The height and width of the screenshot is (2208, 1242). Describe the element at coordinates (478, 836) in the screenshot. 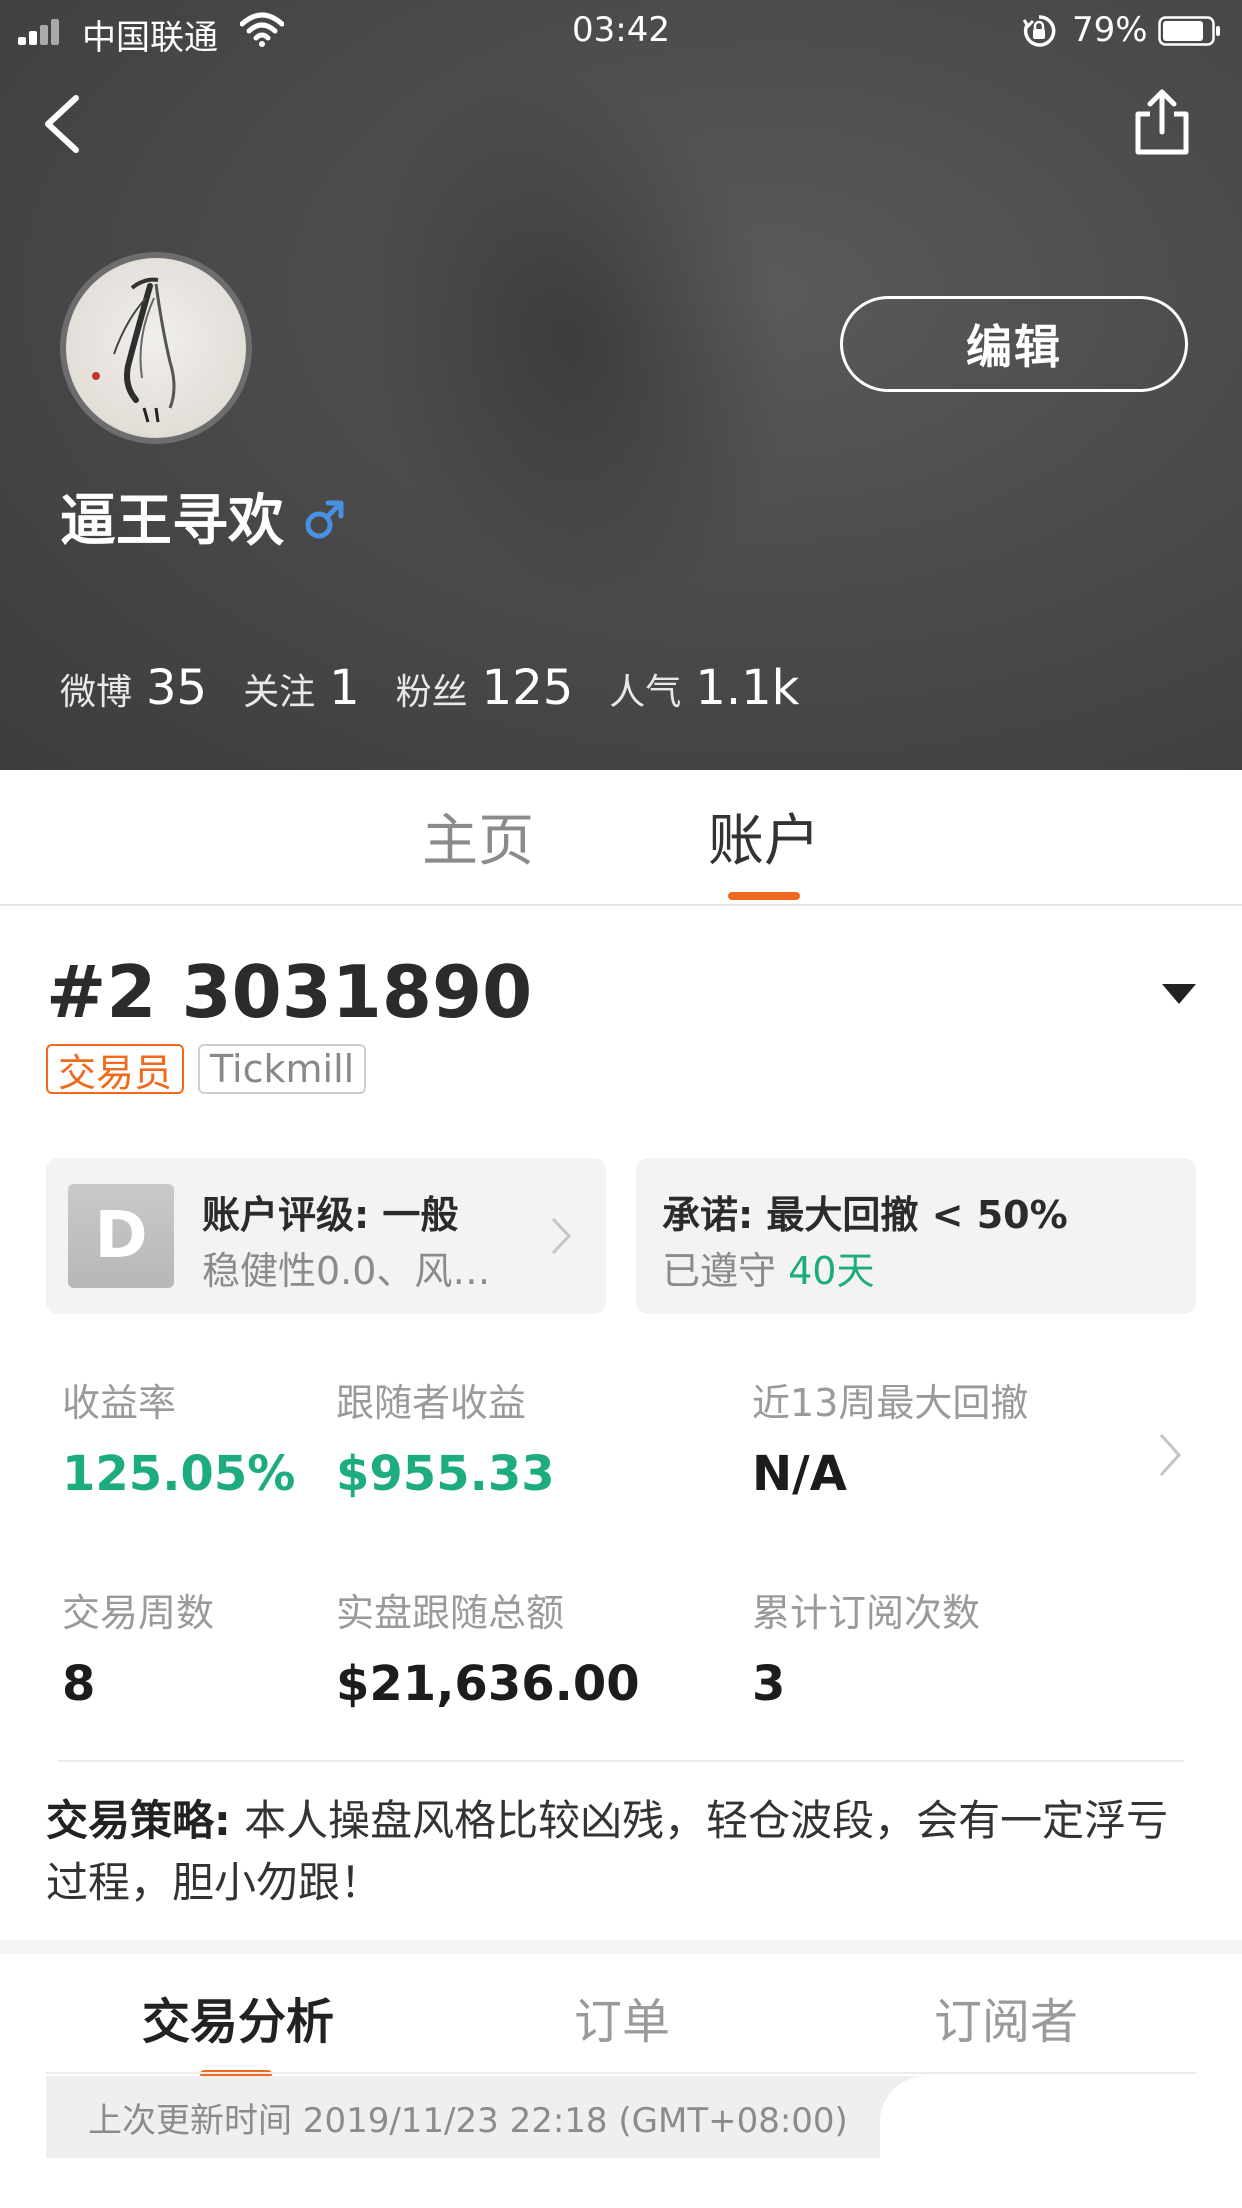

I see `tab-home: 主页` at that location.